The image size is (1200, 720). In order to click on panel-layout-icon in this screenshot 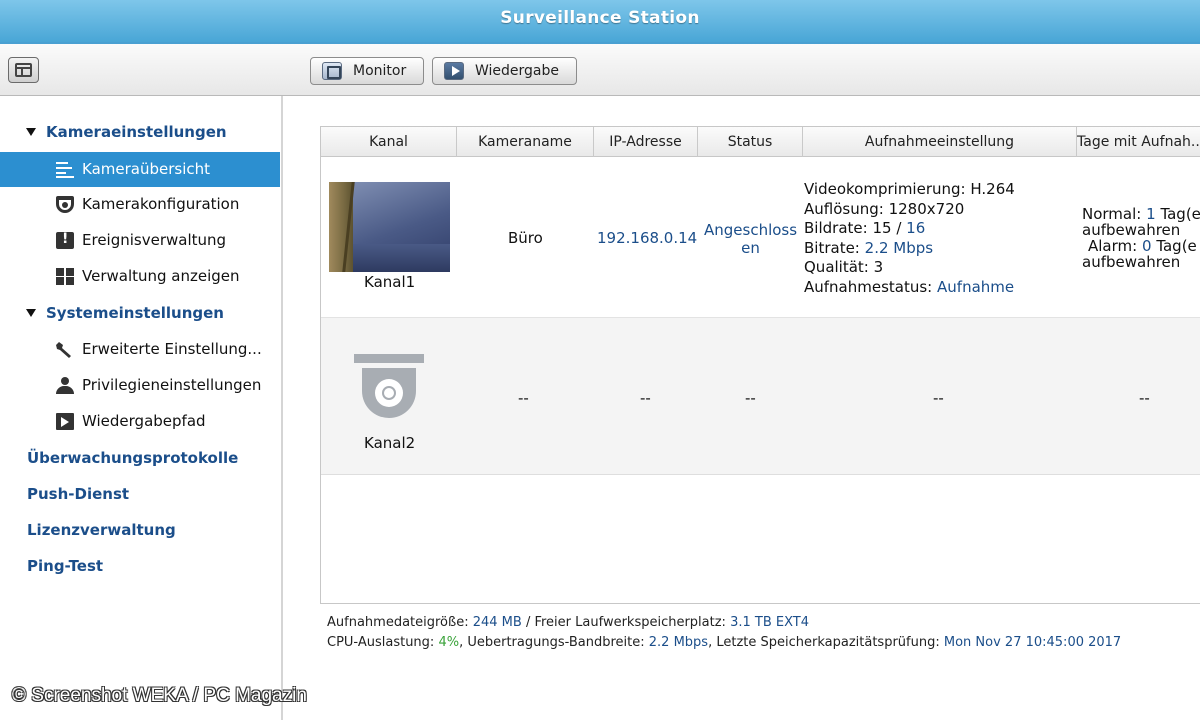, I will do `click(23, 70)`.